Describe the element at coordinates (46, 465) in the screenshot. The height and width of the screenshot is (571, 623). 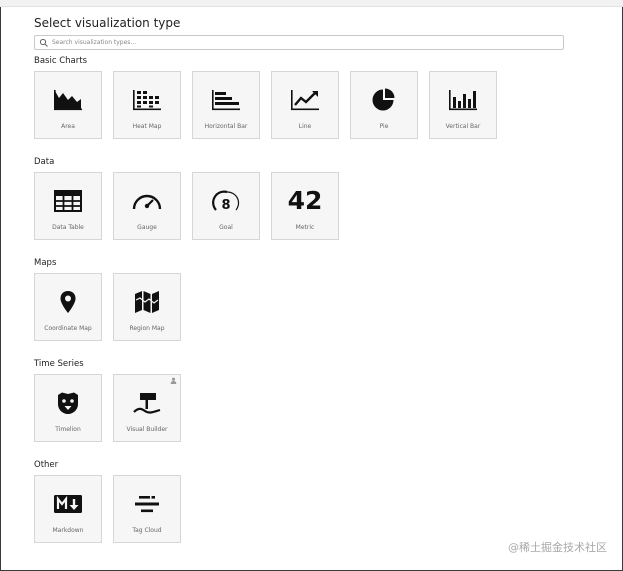
I see `section-title-other: Other` at that location.